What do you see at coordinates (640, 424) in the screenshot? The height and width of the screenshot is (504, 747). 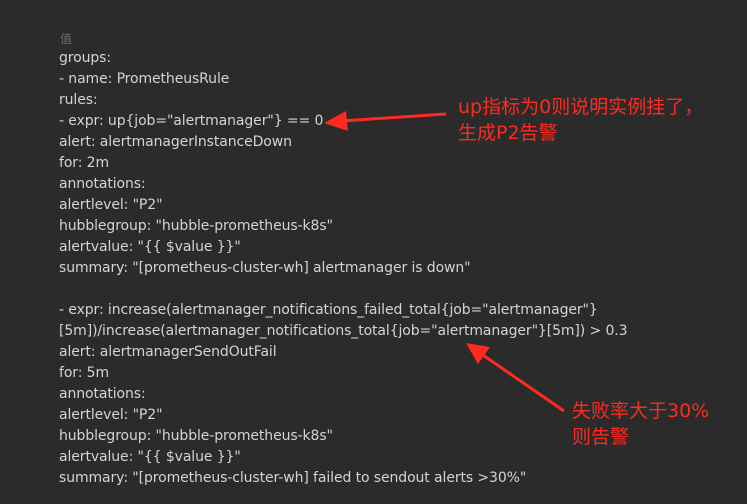 I see `annotation-note-send-fail: 失败率大于30% 则告警` at bounding box center [640, 424].